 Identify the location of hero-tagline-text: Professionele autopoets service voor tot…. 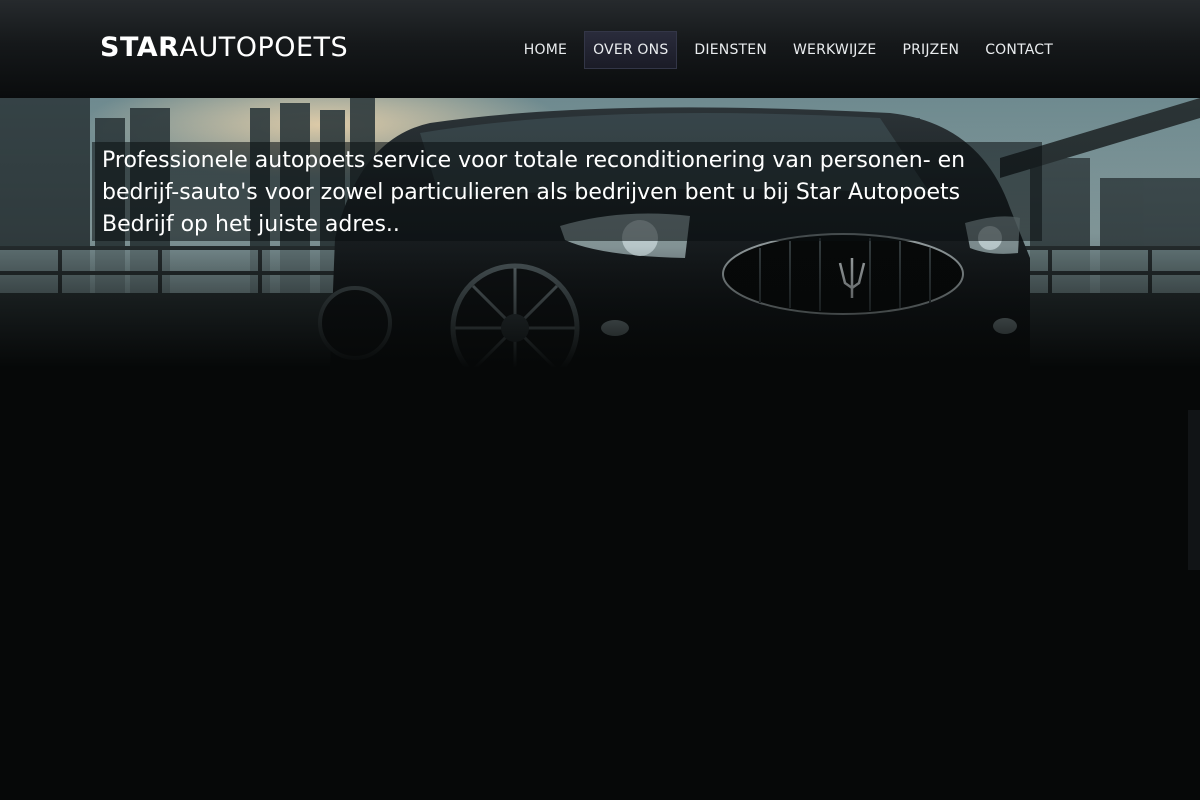
(534, 192).